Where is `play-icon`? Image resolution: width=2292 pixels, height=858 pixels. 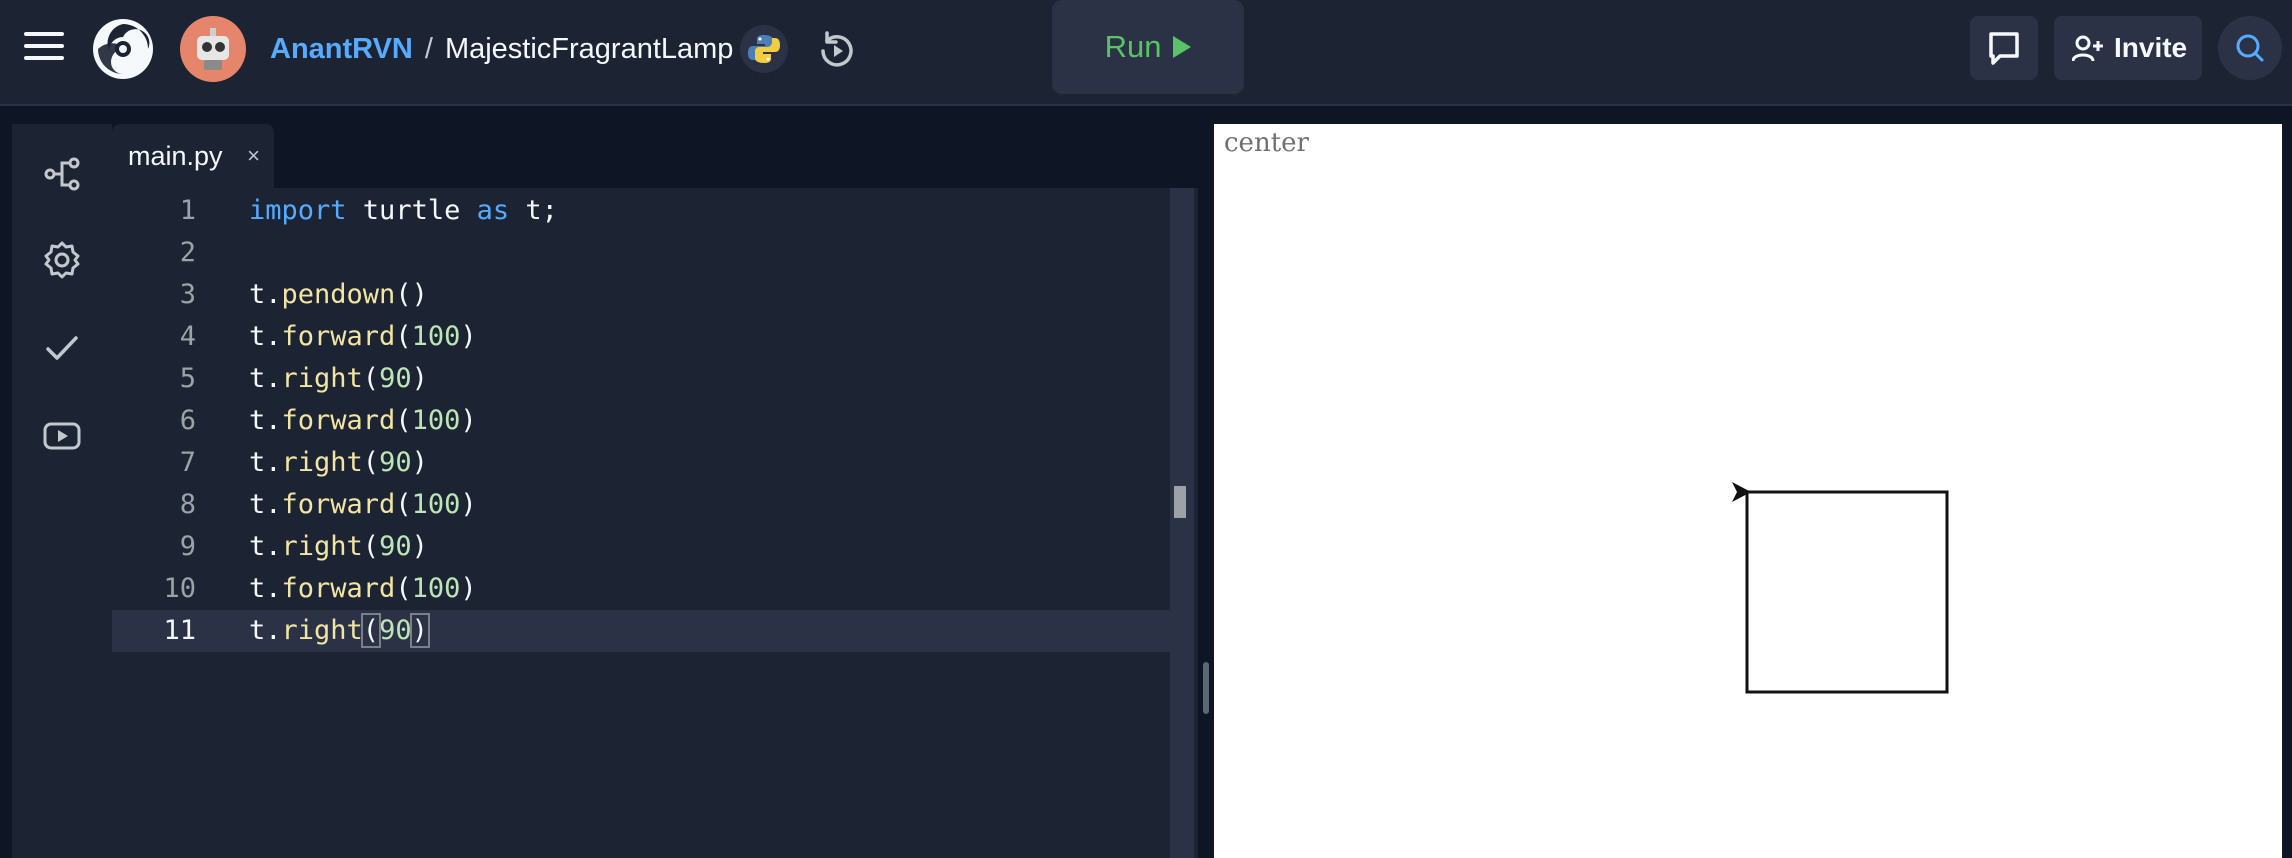
play-icon is located at coordinates (1182, 47).